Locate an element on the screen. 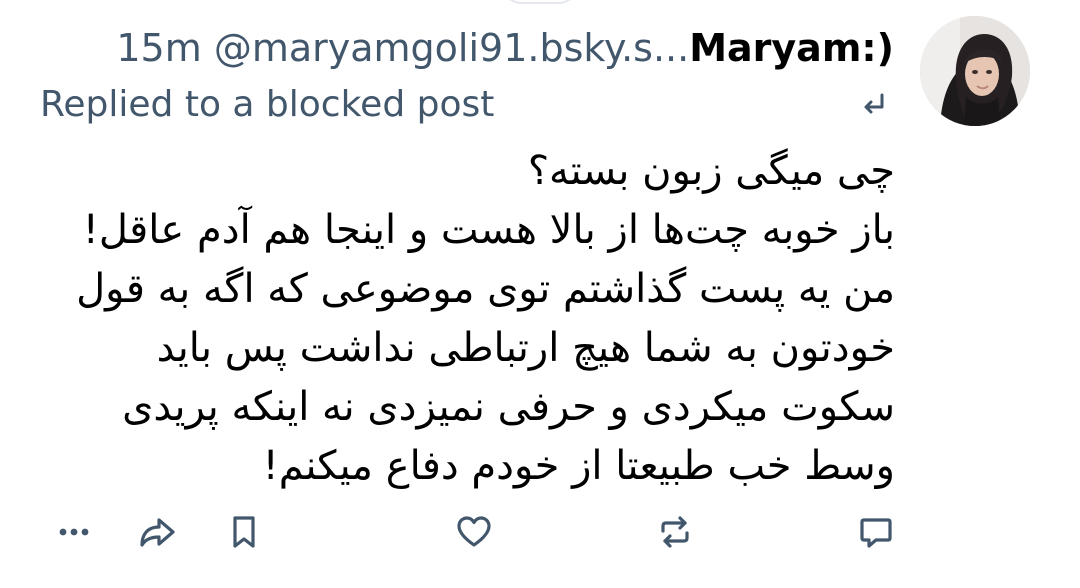 The height and width of the screenshot is (588, 1080). share-arrow-icon is located at coordinates (157, 532).